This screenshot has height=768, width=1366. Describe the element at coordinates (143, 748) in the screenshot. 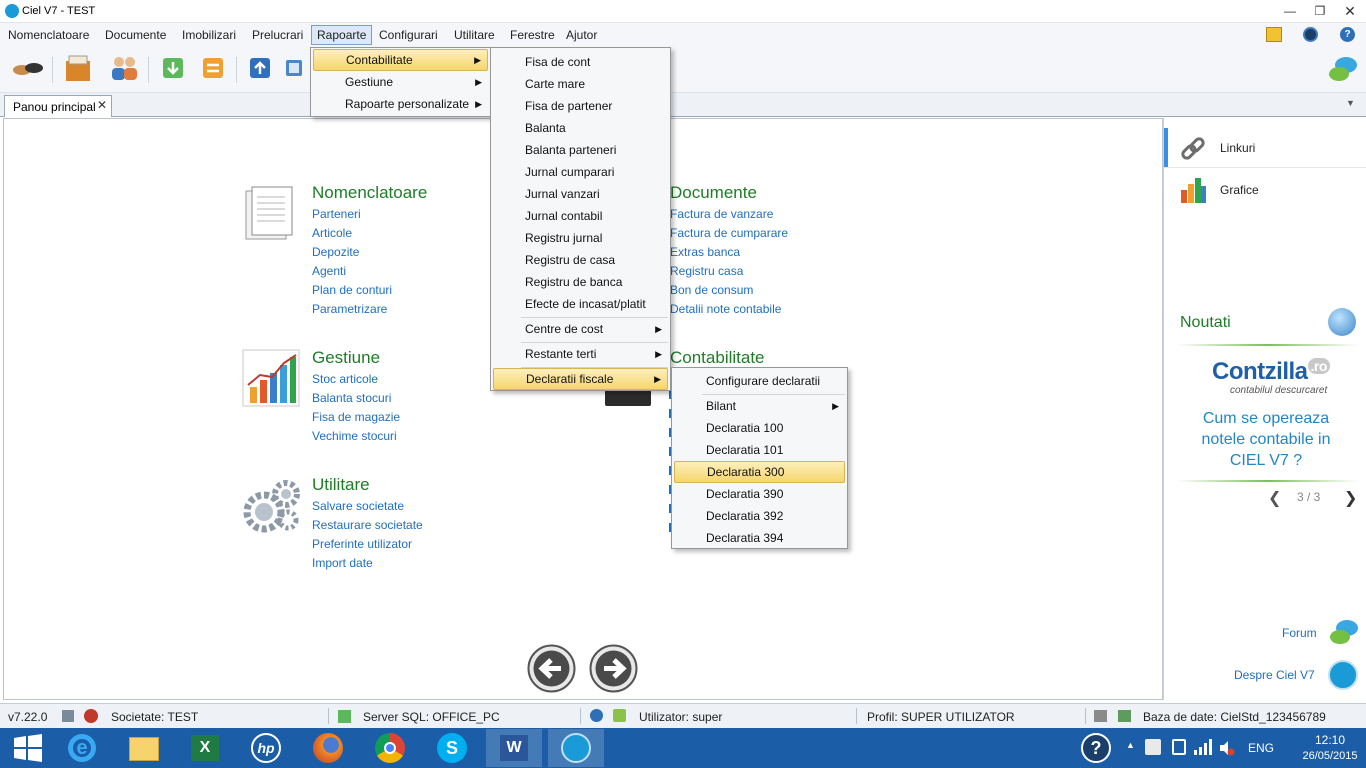

I see `file-explorer-icon` at that location.